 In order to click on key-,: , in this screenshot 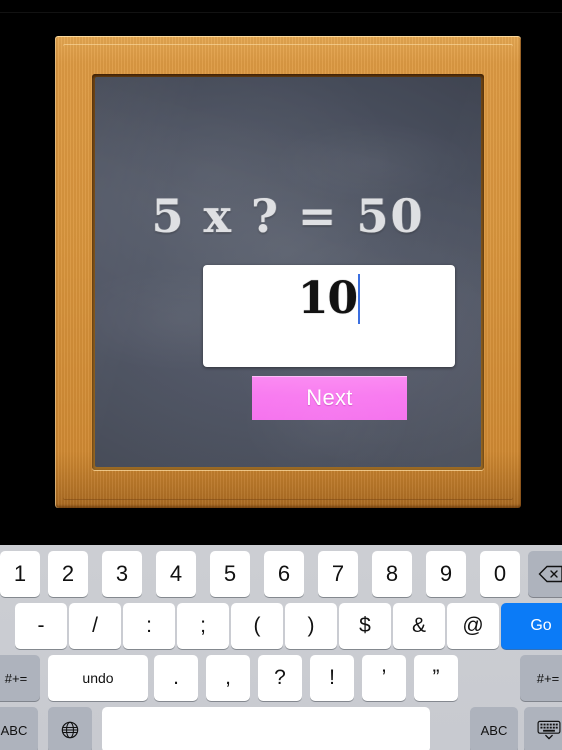, I will do `click(228, 678)`.